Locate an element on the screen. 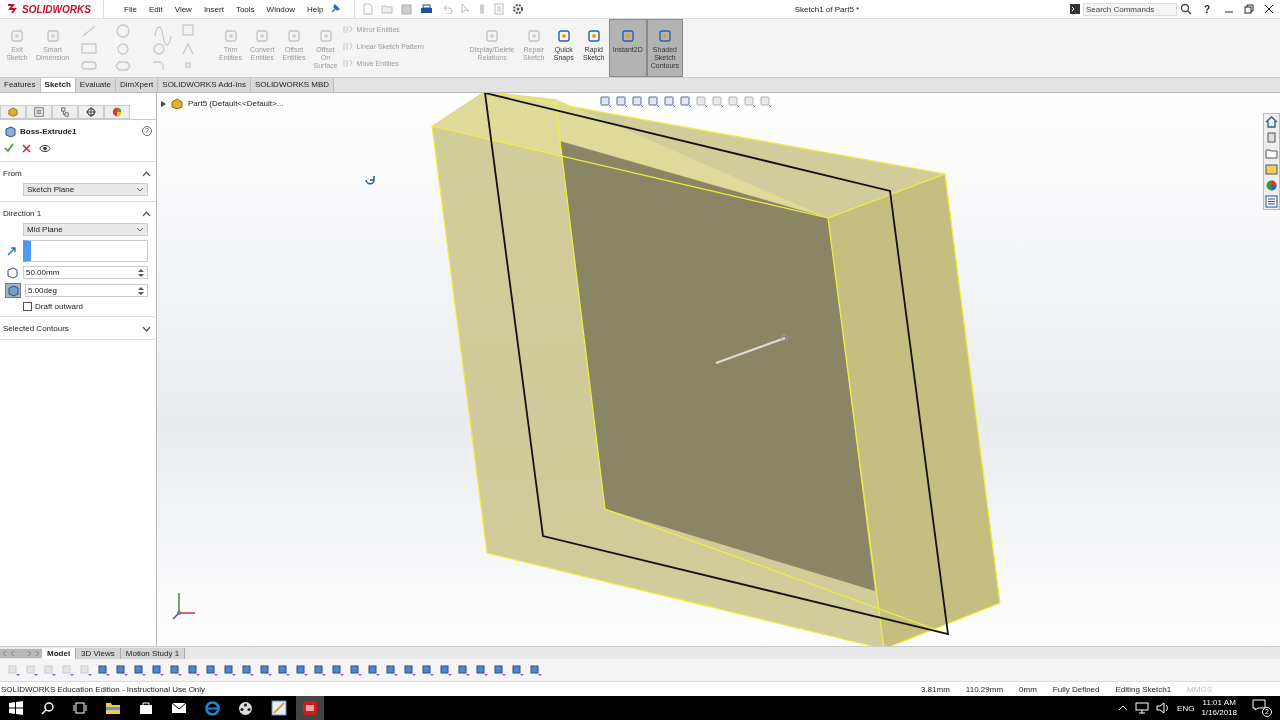 This screenshot has height=720, width=1280. speaker-icon is located at coordinates (1163, 708).